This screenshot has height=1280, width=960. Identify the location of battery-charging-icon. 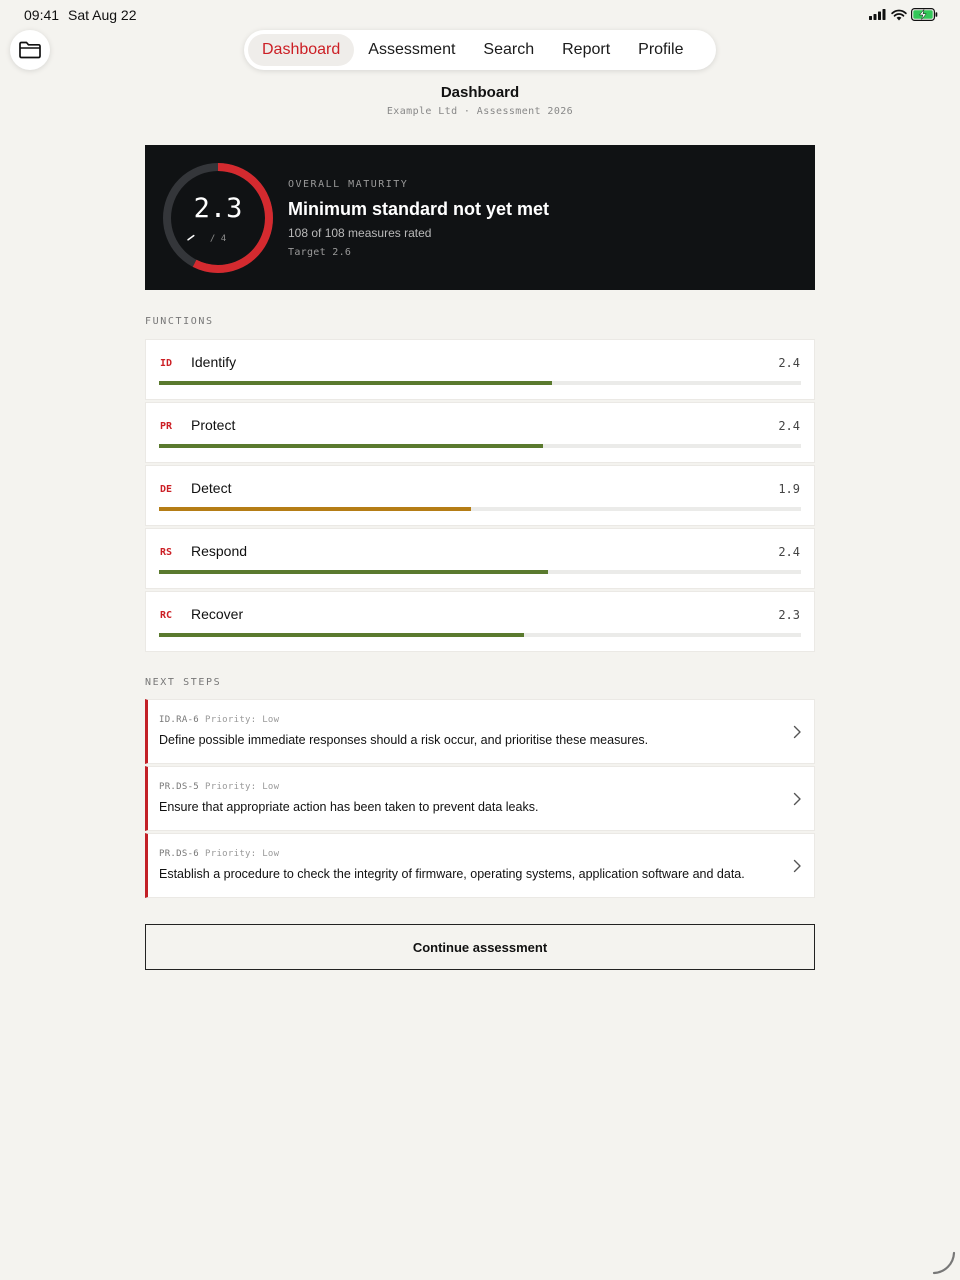
(924, 14).